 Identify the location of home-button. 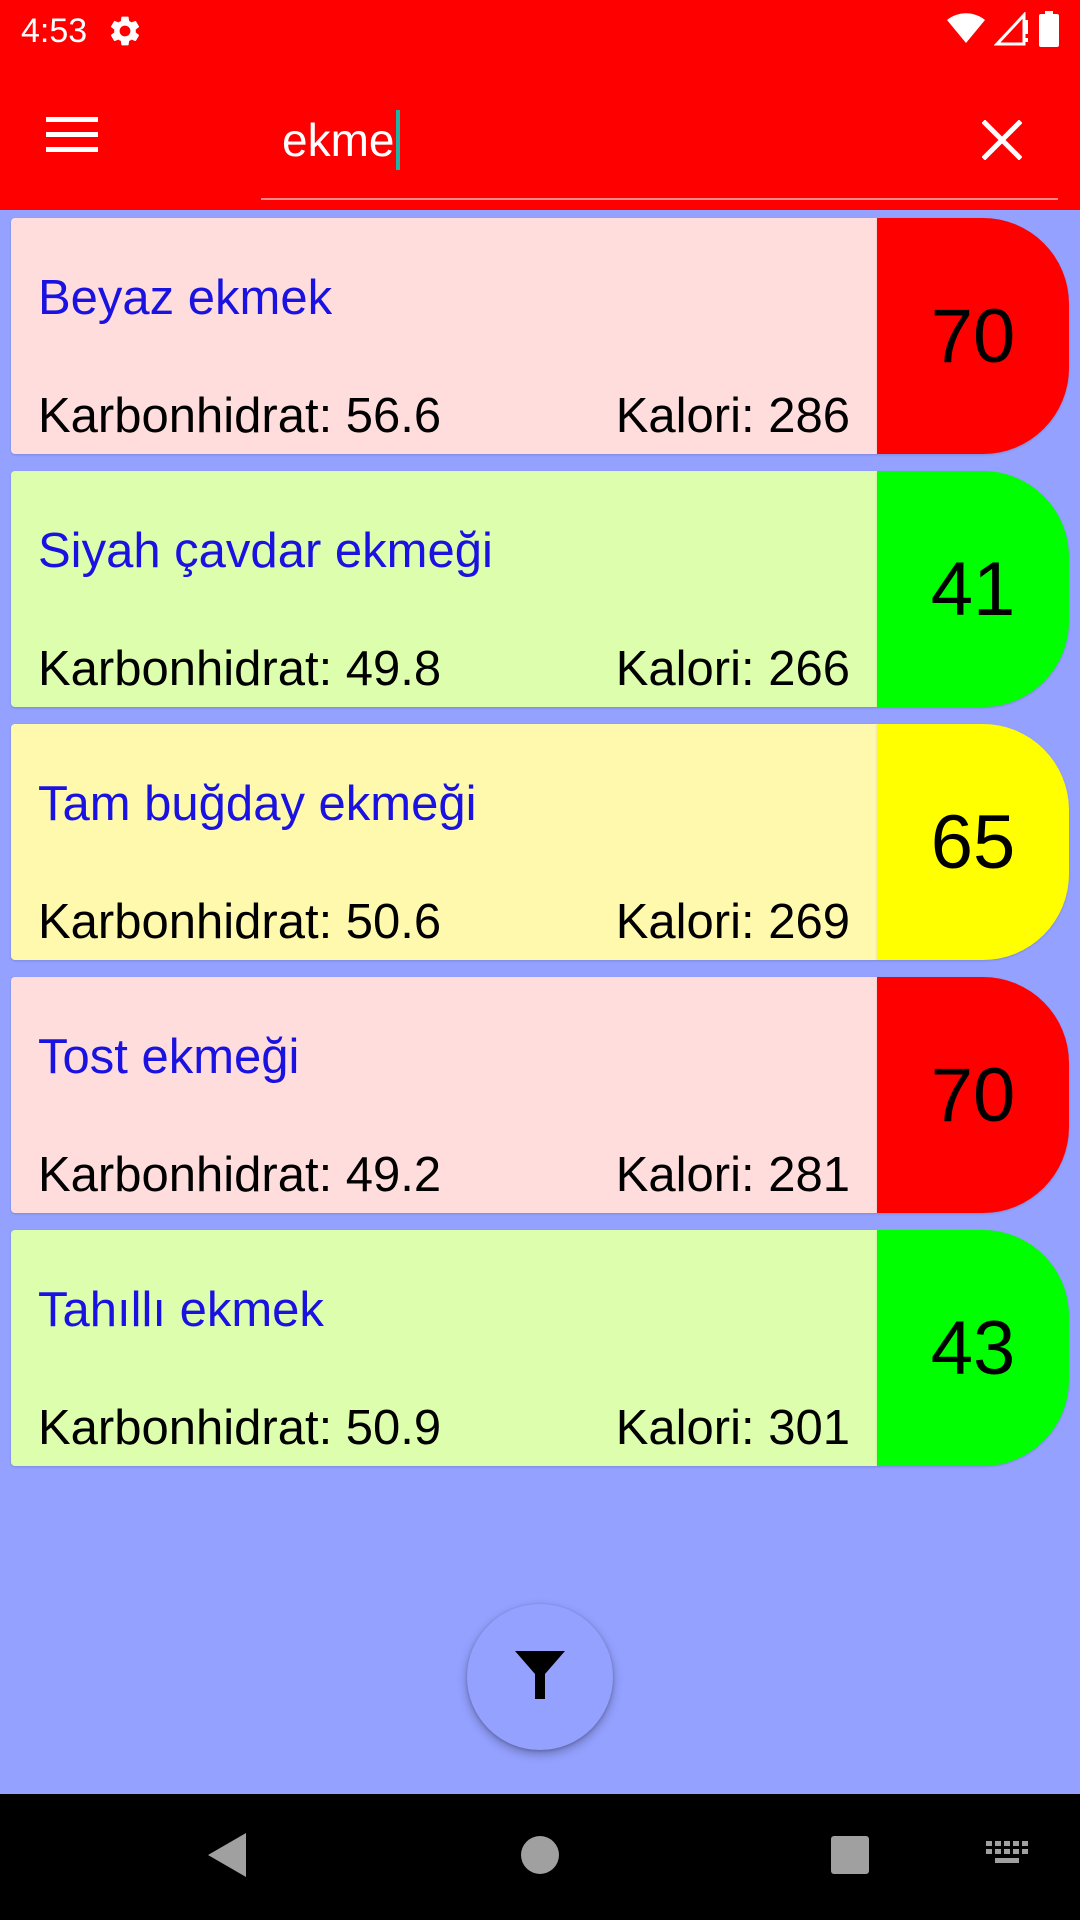
(540, 1857).